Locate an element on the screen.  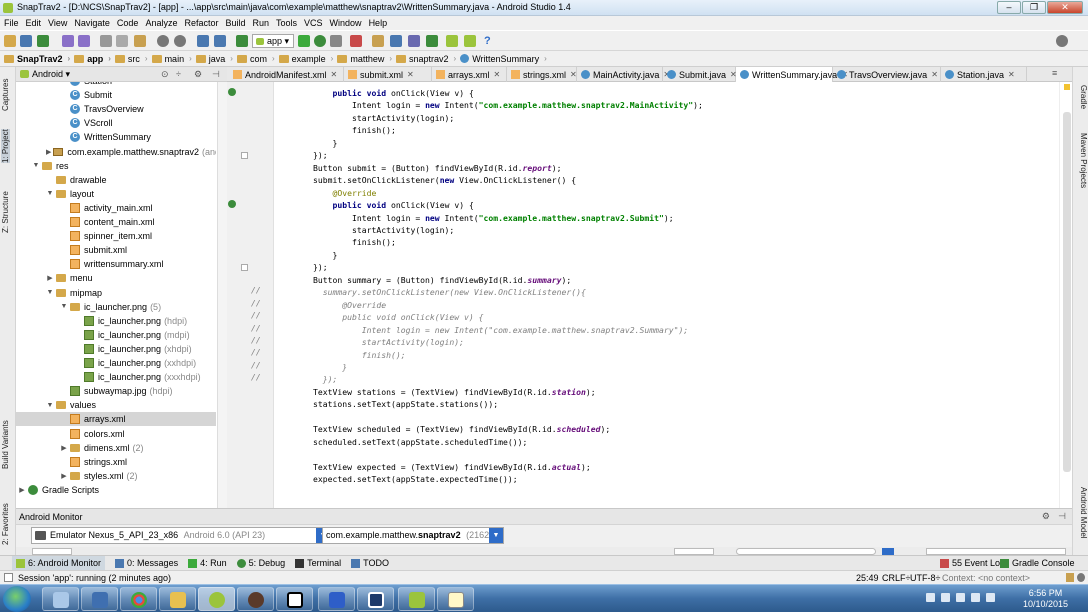
menu-build: Build is located at coordinates (235, 23).